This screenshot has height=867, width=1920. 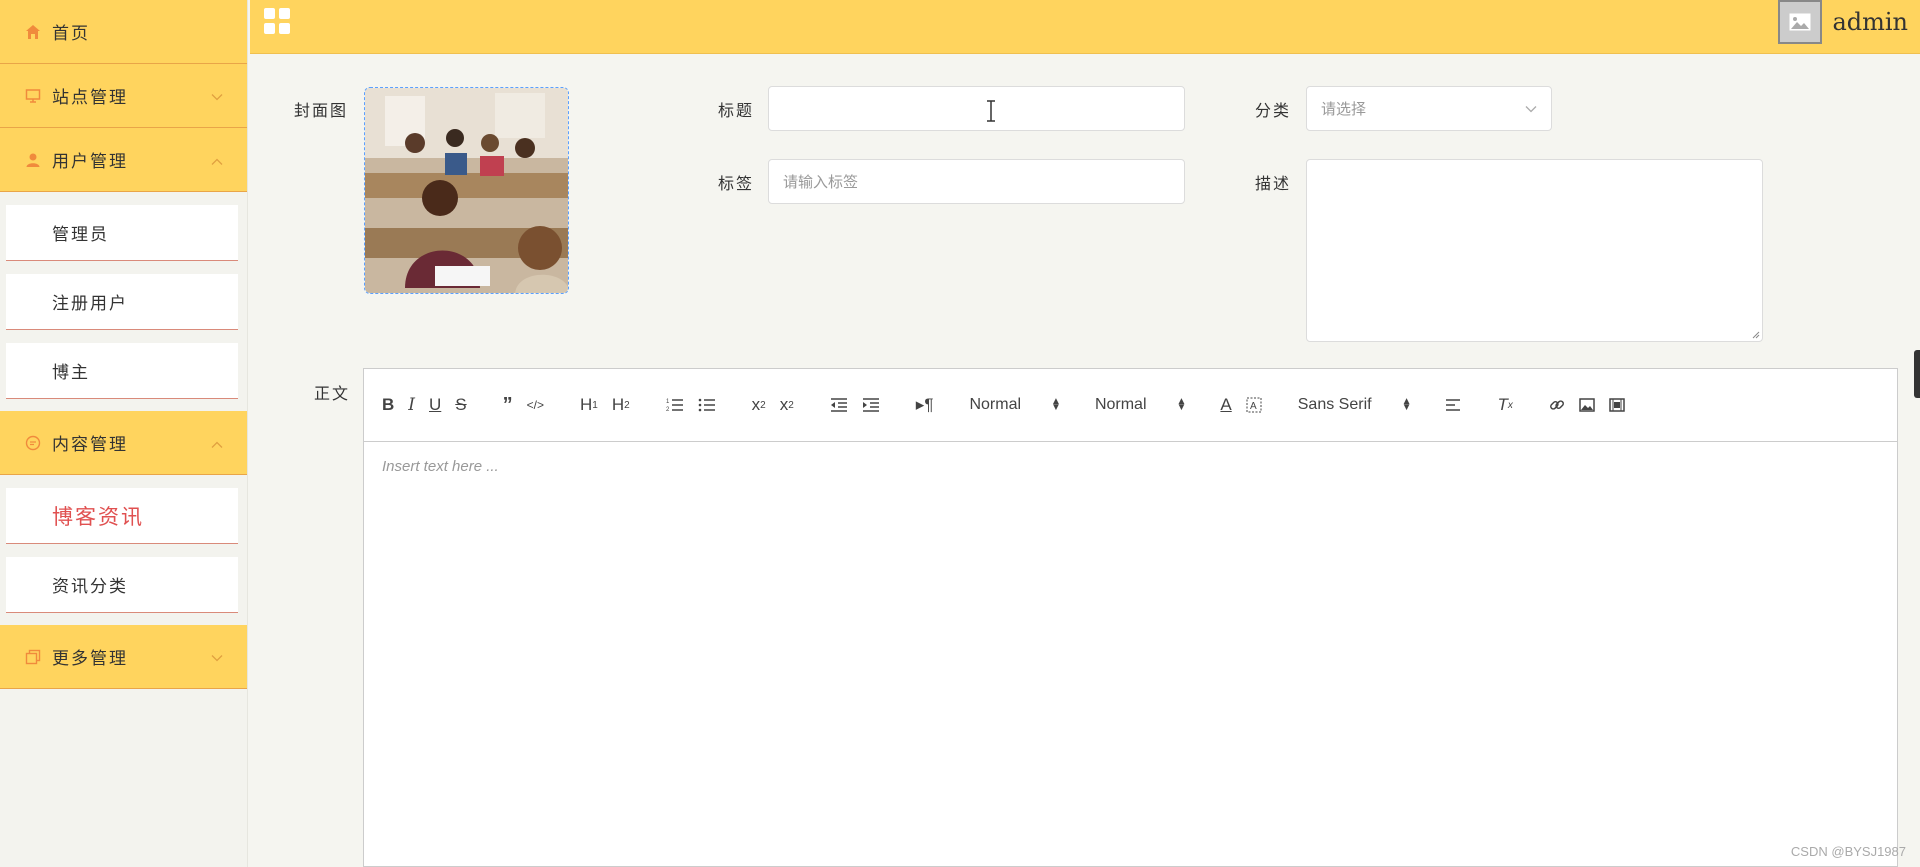 What do you see at coordinates (1848, 851) in the screenshot?
I see `watermark: CSDN @BYSJ1987` at bounding box center [1848, 851].